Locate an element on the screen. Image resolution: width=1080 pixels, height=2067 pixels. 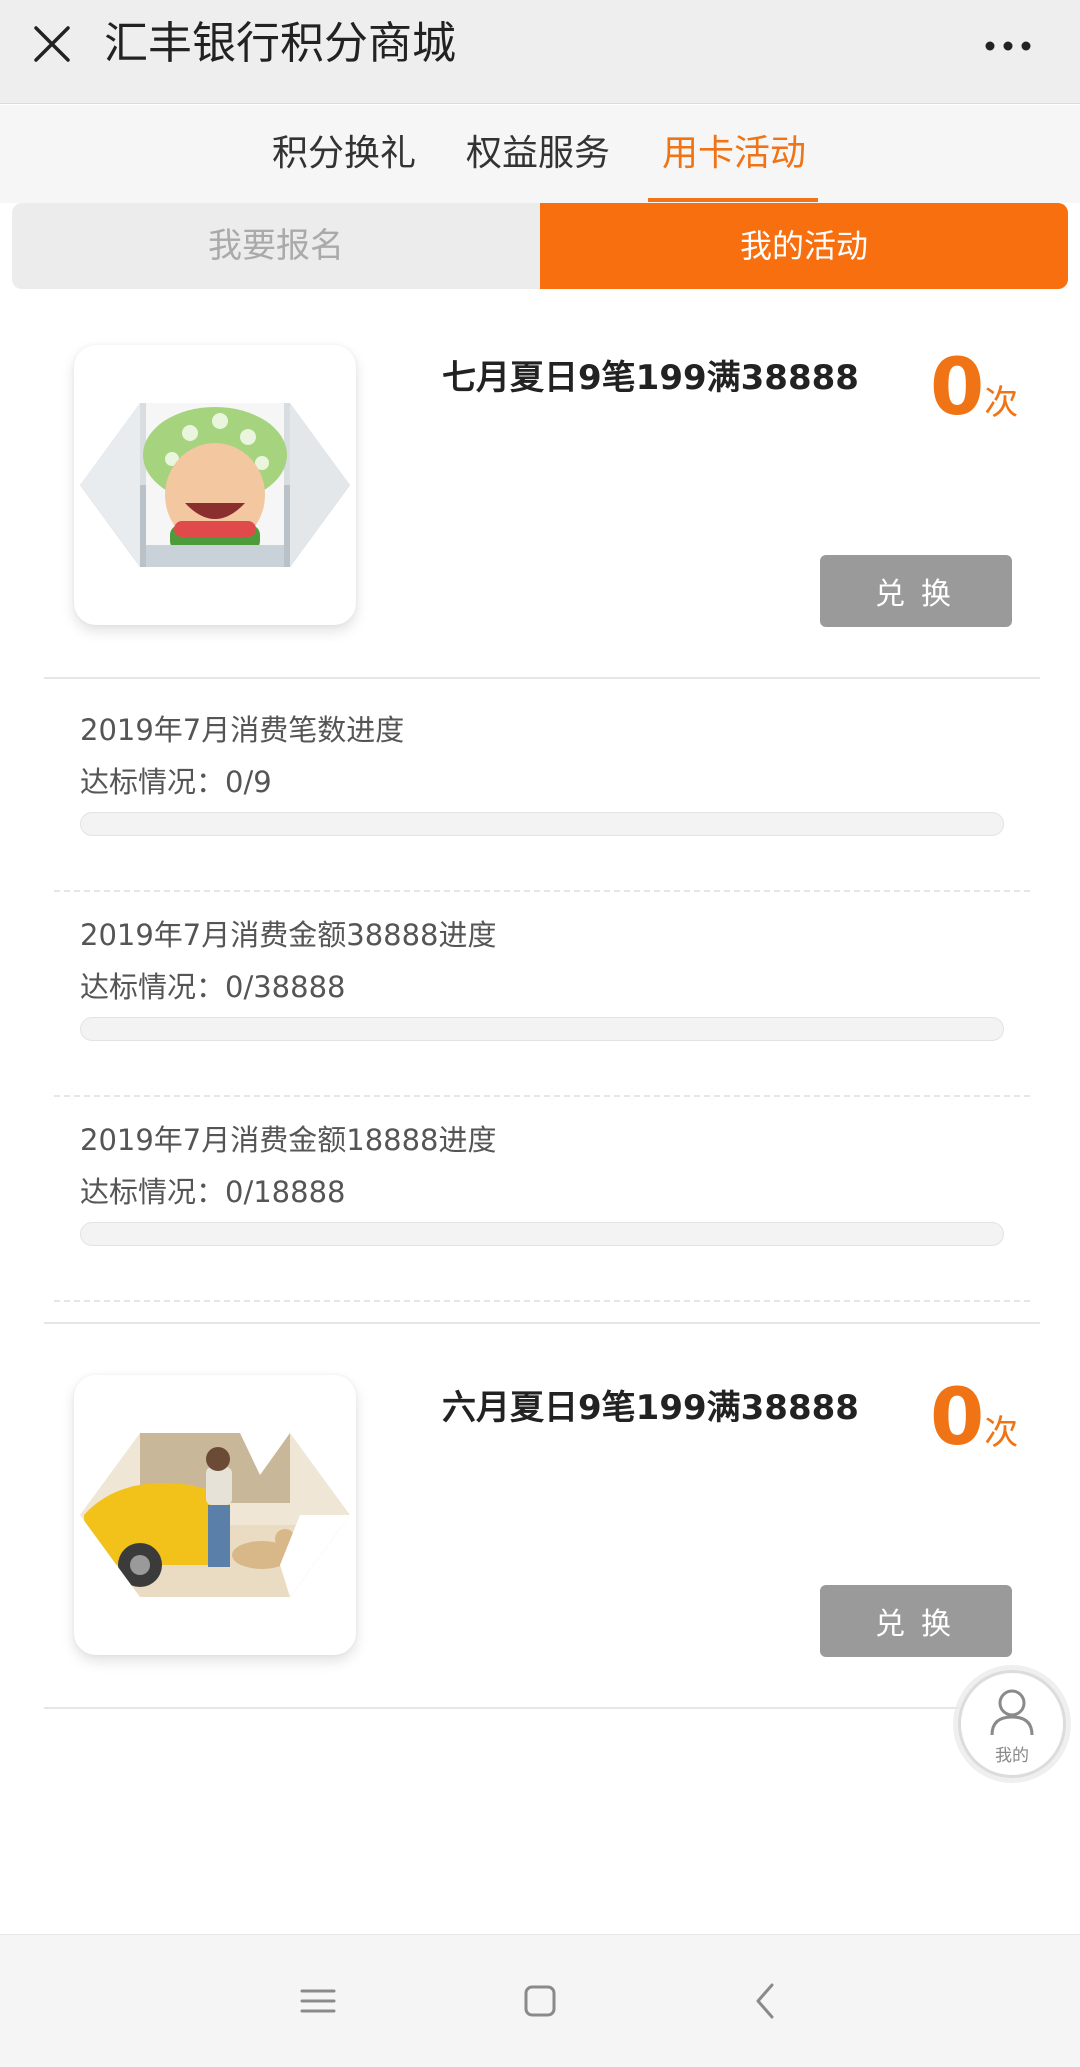
progress-status: 达标情况：0/9 is located at coordinates (176, 782).